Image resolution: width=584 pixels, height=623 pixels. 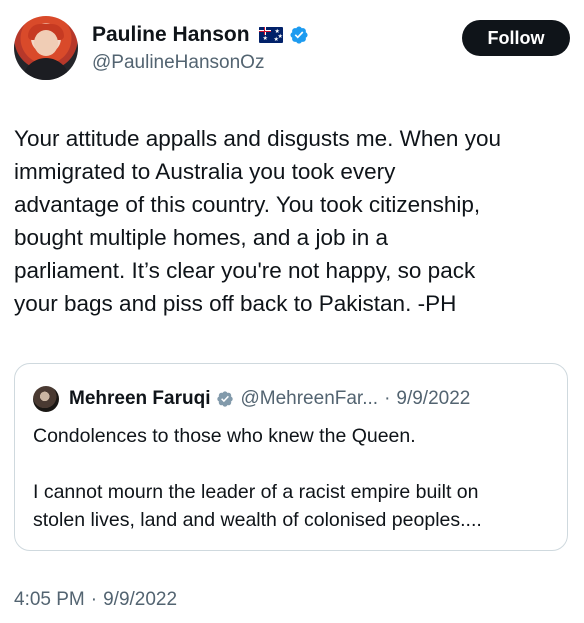 What do you see at coordinates (200, 48) in the screenshot?
I see `author-names: Pauline Hanson ★ ★ ★ ★ @PaulineHansonOz` at bounding box center [200, 48].